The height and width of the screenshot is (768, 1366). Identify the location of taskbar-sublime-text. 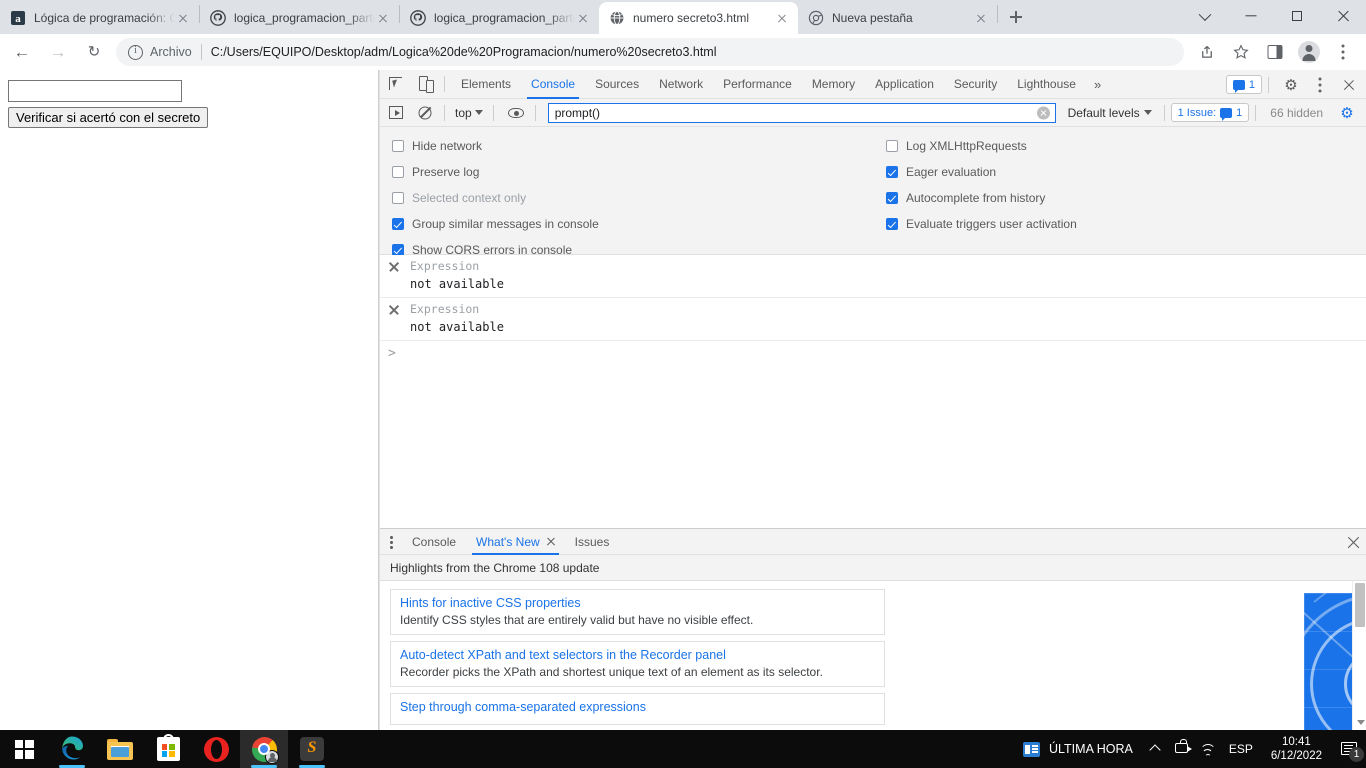
(312, 749).